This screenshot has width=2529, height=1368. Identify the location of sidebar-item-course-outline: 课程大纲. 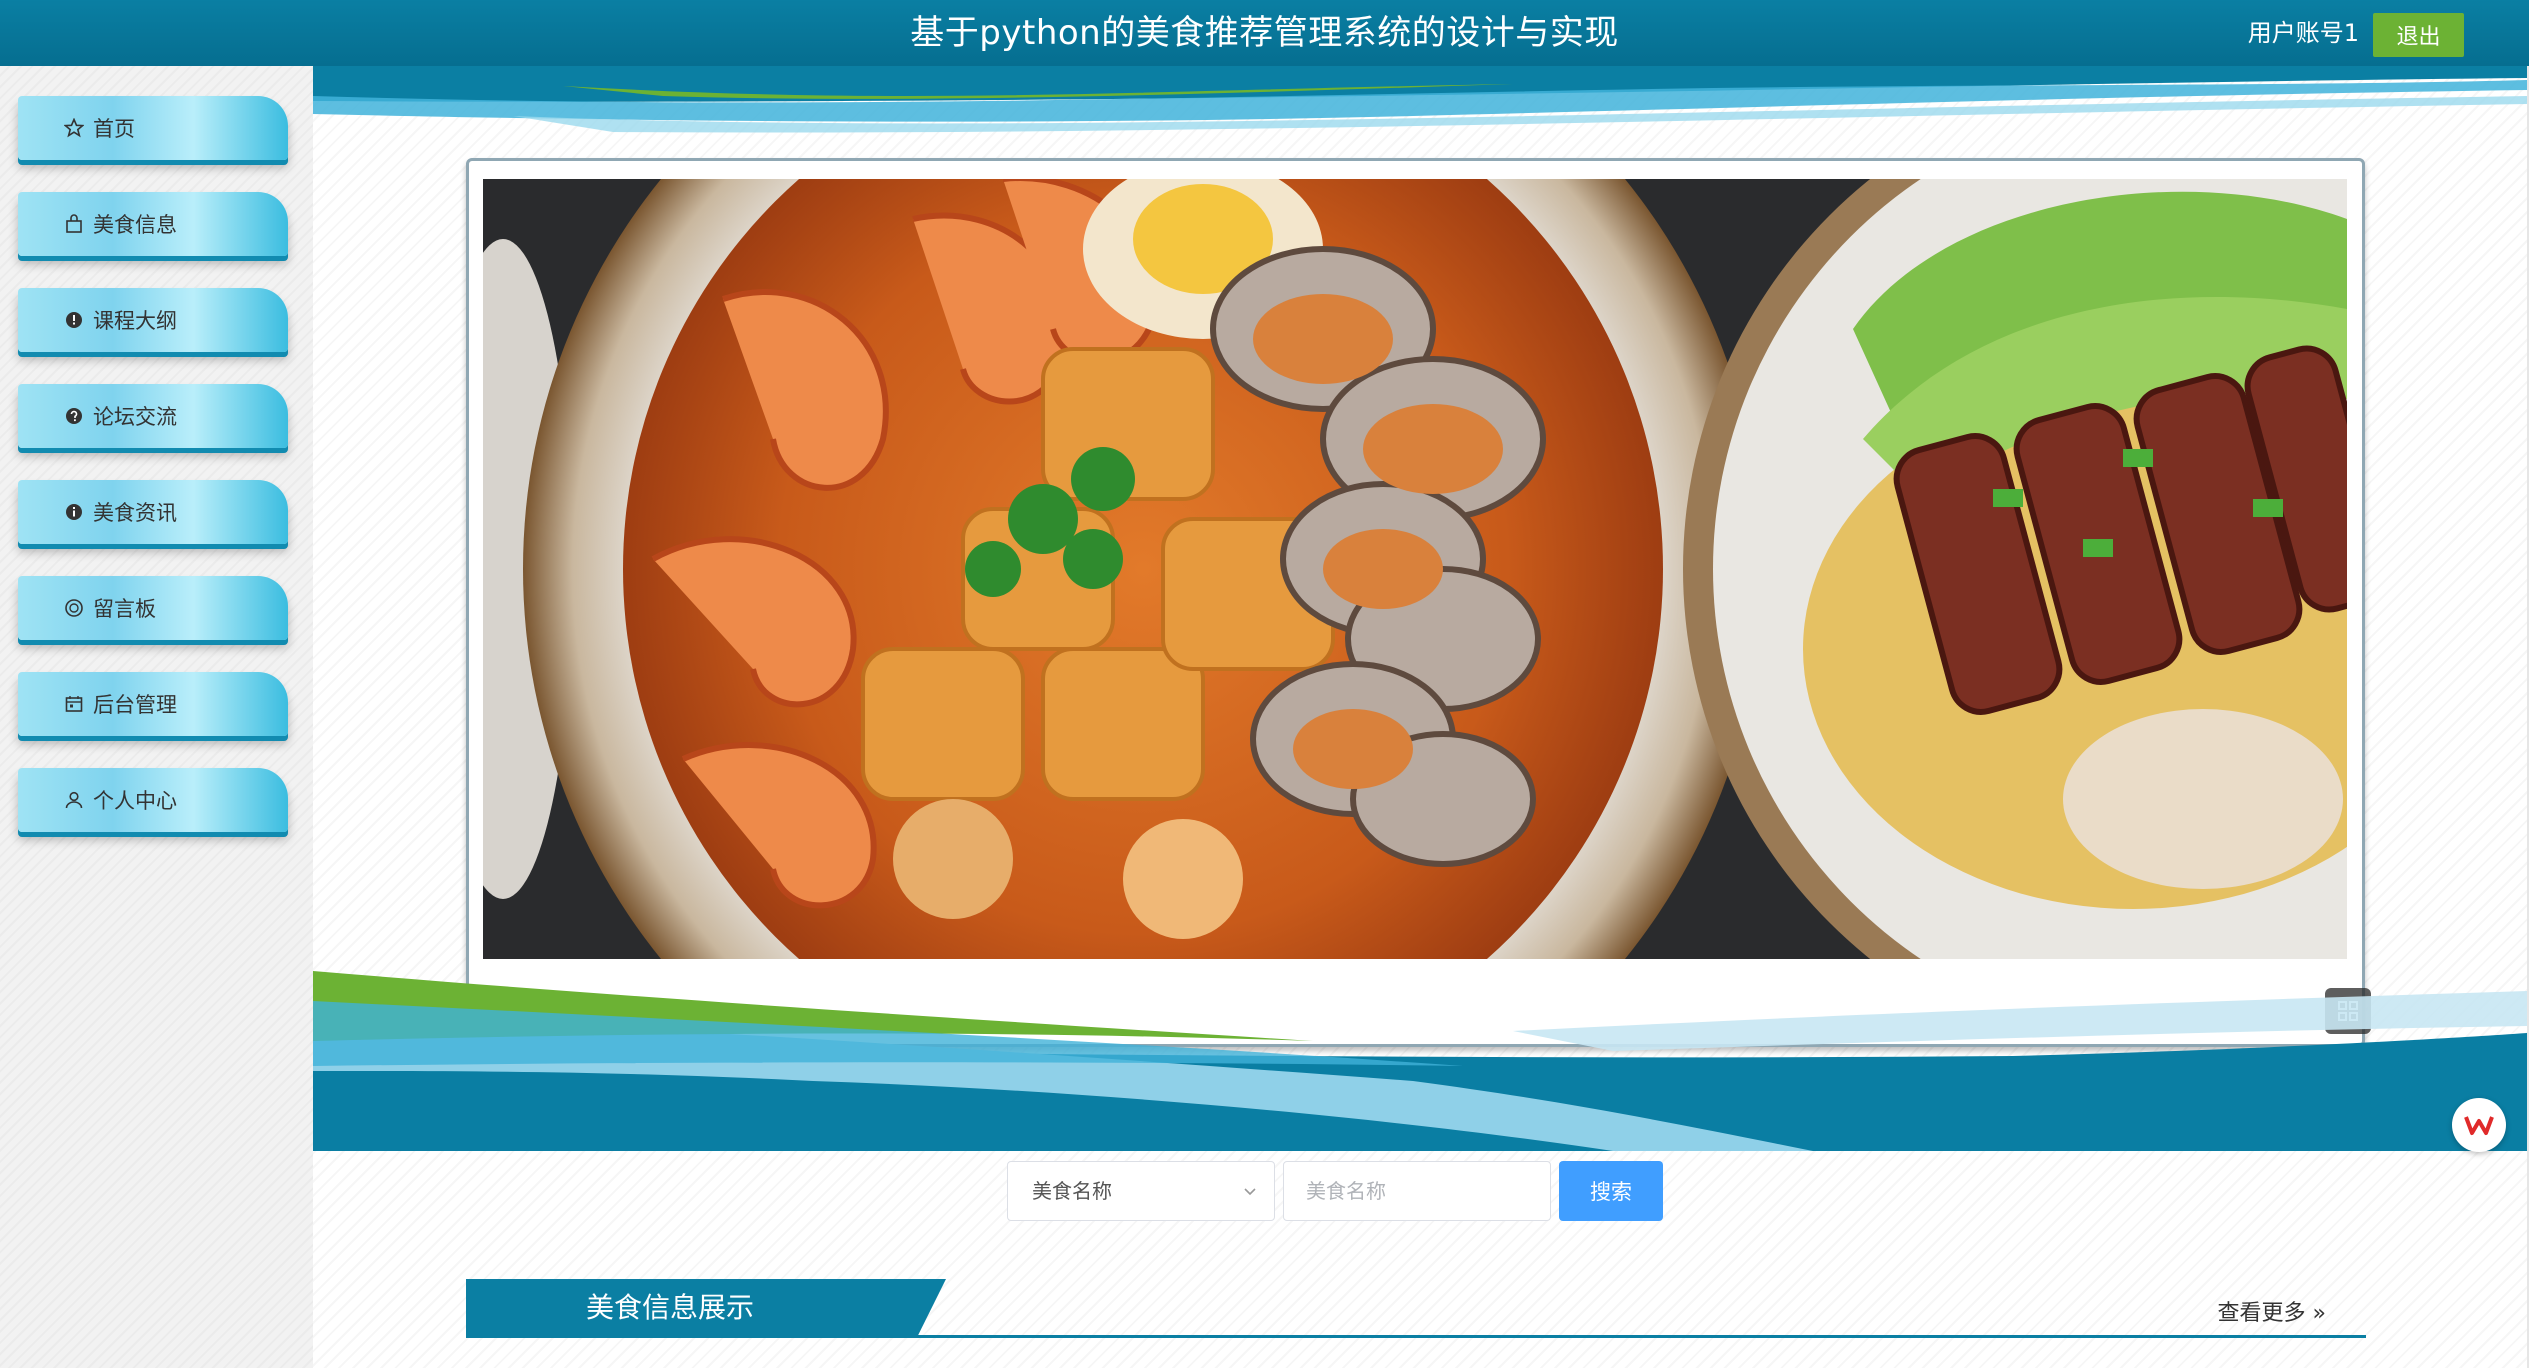
(153, 320).